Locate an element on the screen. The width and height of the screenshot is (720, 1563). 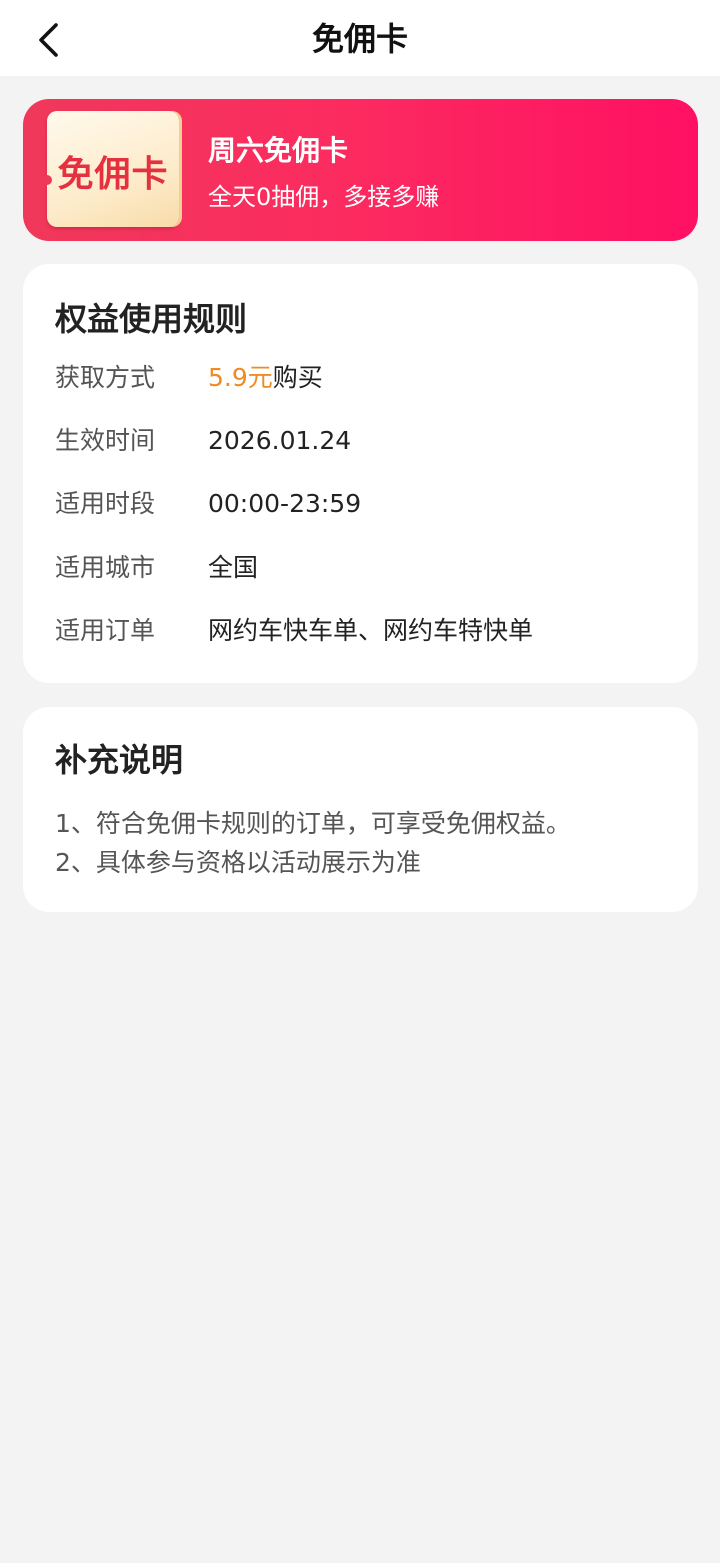
note-item: 2、具体参与资格以活动展示为准 is located at coordinates (238, 862).